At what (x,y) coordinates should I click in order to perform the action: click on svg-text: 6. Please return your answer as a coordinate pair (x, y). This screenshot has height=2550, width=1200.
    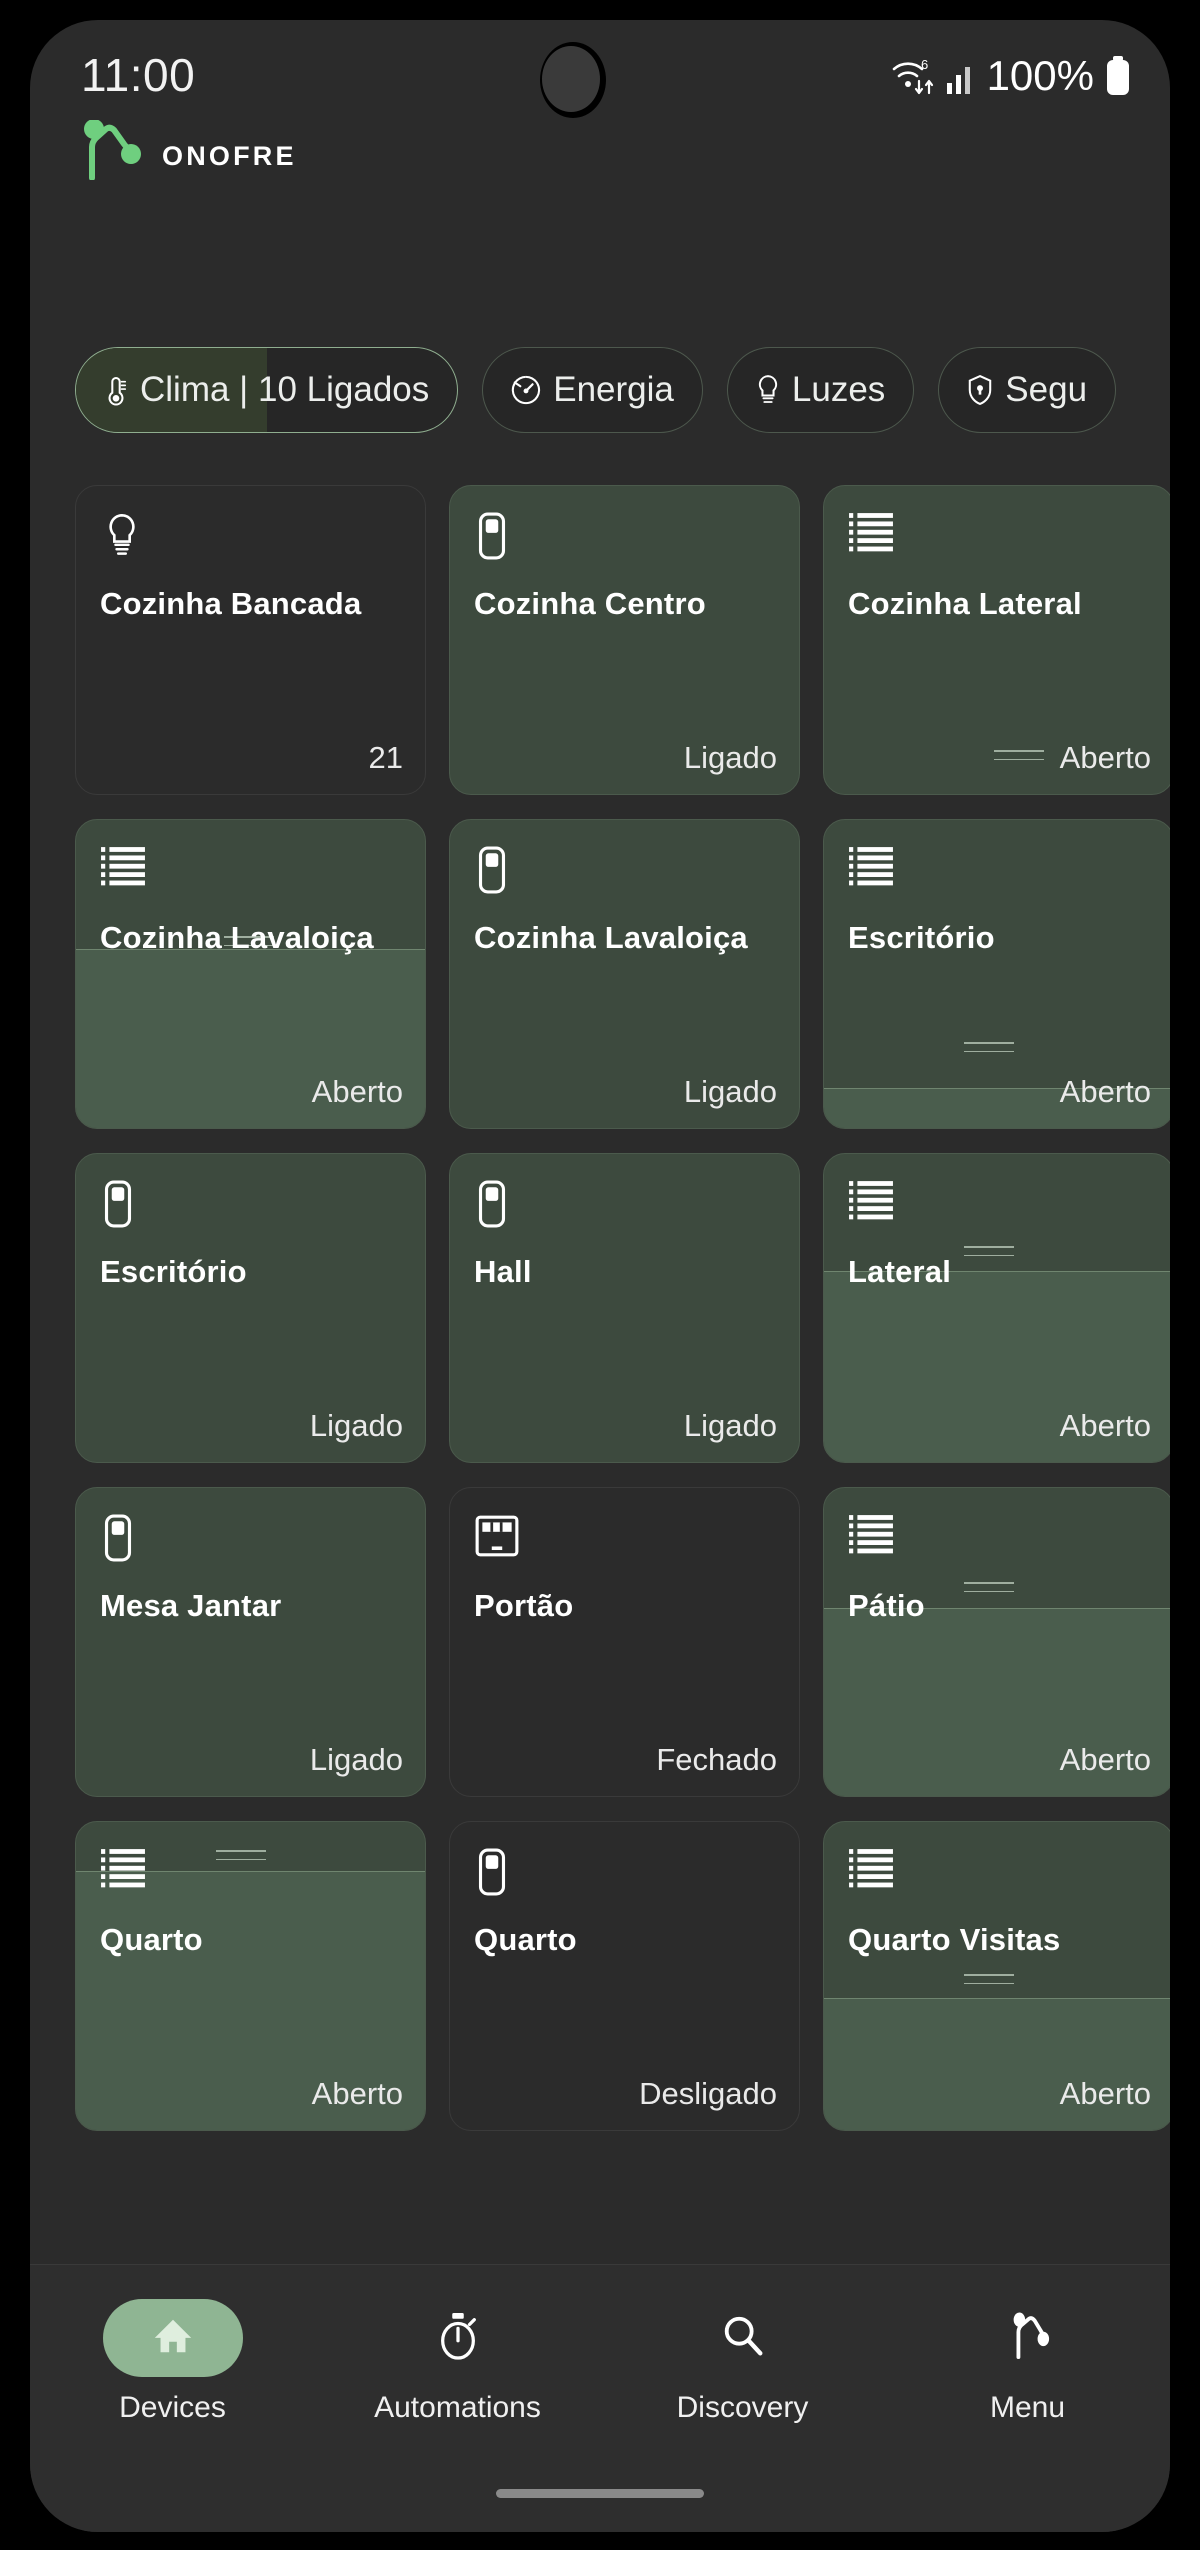
    Looking at the image, I should click on (924, 64).